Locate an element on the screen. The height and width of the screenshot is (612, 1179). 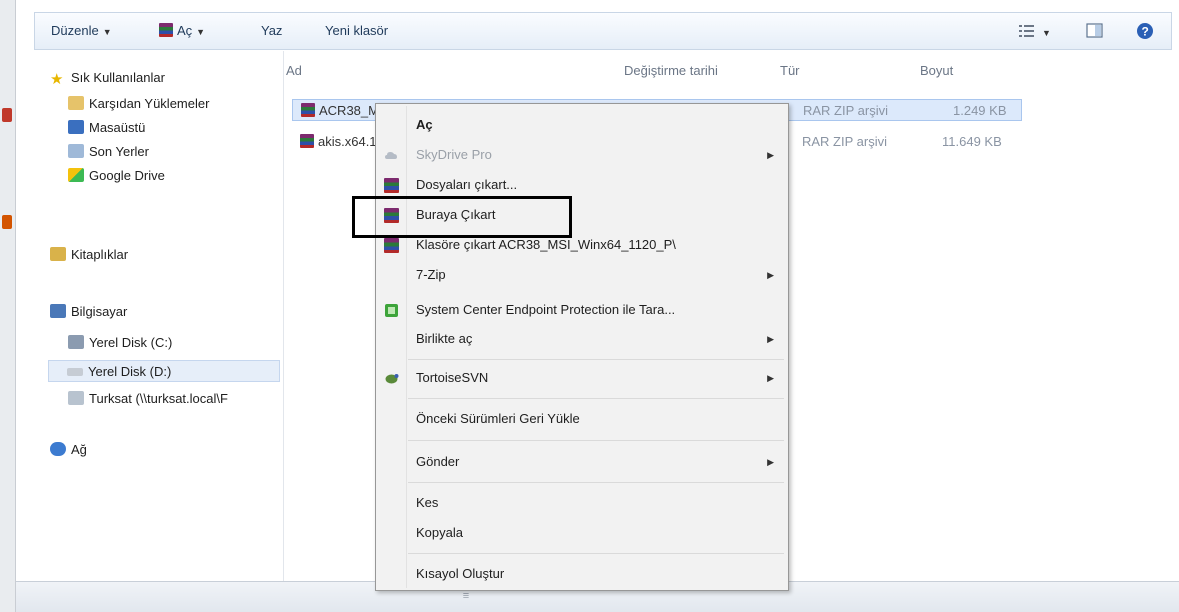
nav-downloads: Karşıdan Yüklemeler is located at coordinates (138, 104).